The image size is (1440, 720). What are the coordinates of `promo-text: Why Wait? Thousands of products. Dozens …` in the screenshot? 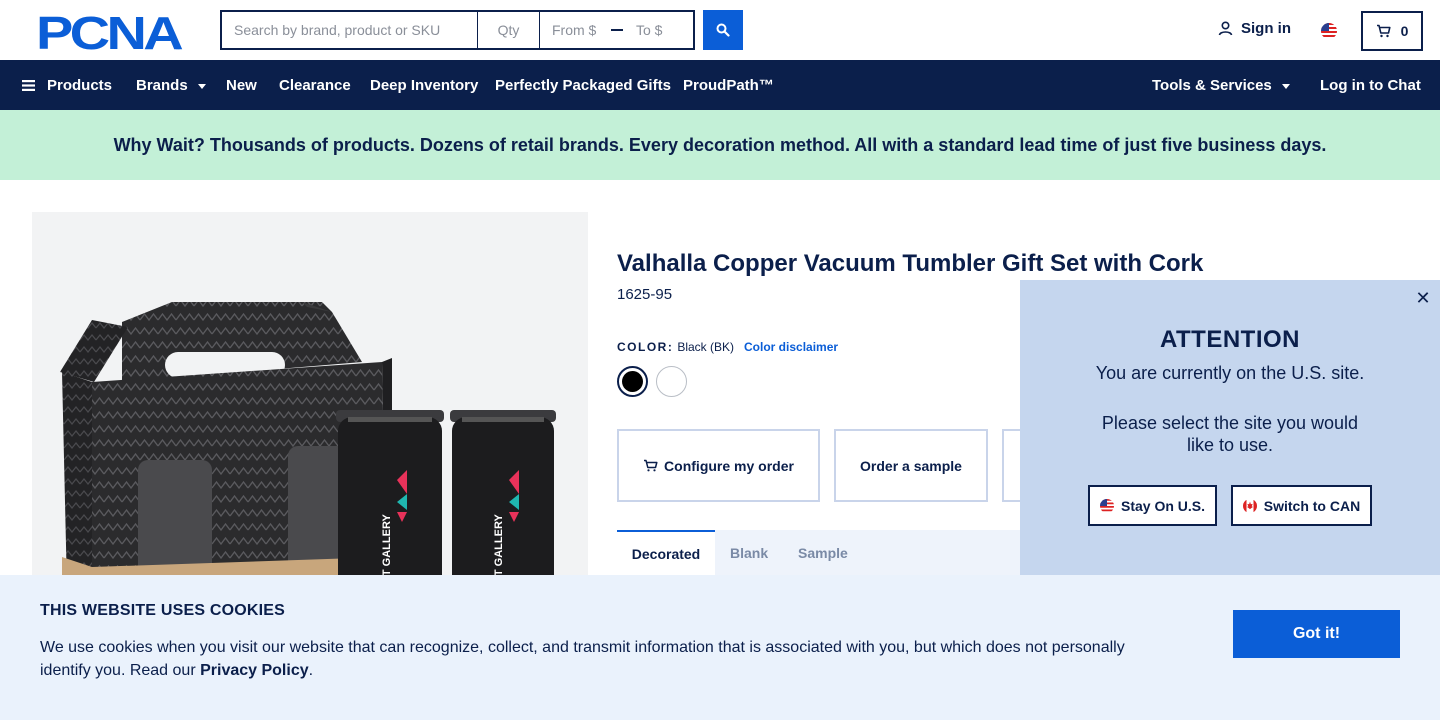 It's located at (720, 144).